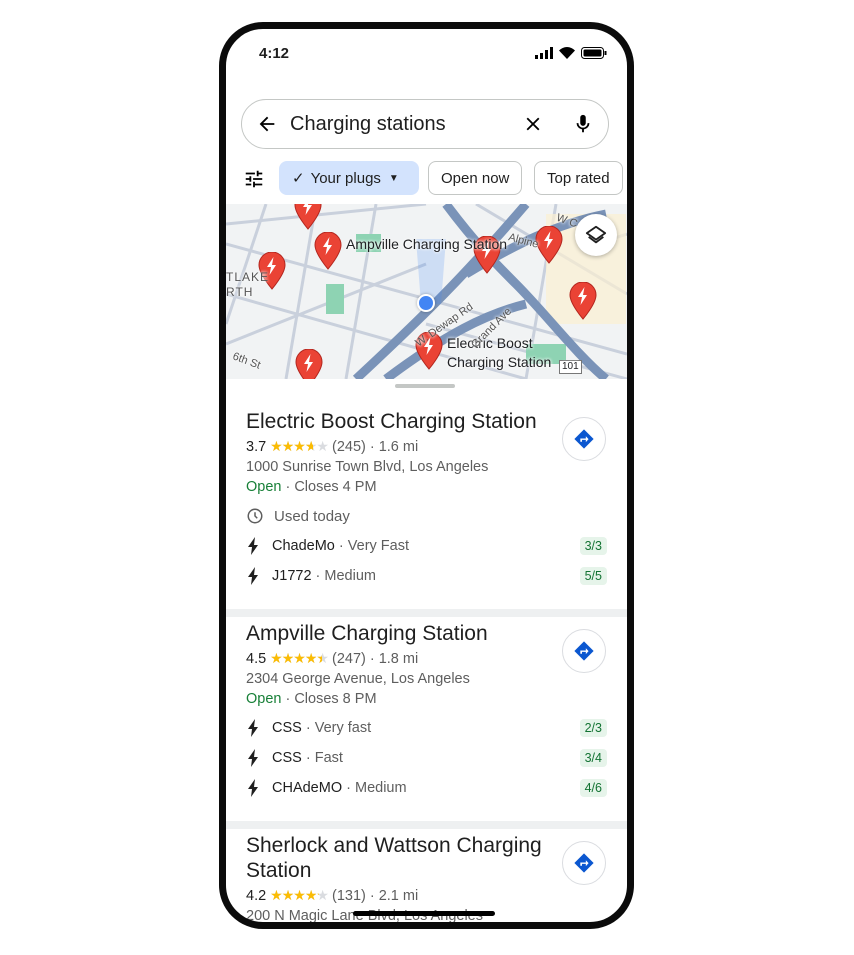  What do you see at coordinates (335, 487) in the screenshot?
I see `closing-time: Closes 4 PM` at bounding box center [335, 487].